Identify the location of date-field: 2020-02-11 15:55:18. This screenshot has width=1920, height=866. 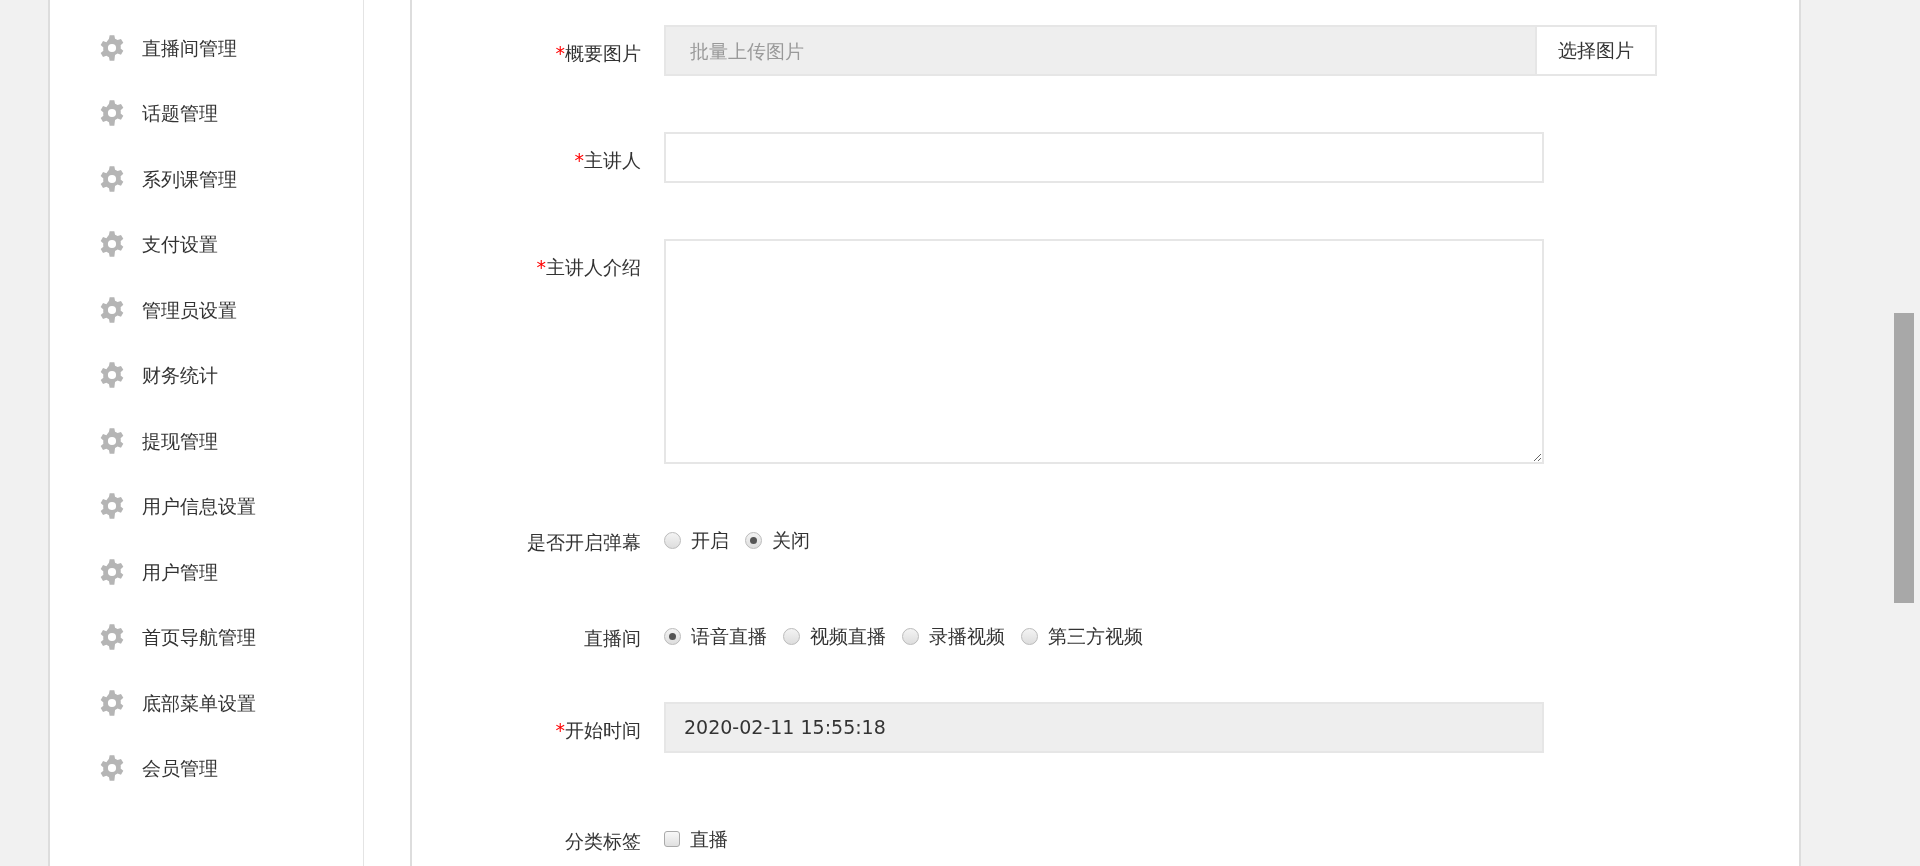
(1104, 727).